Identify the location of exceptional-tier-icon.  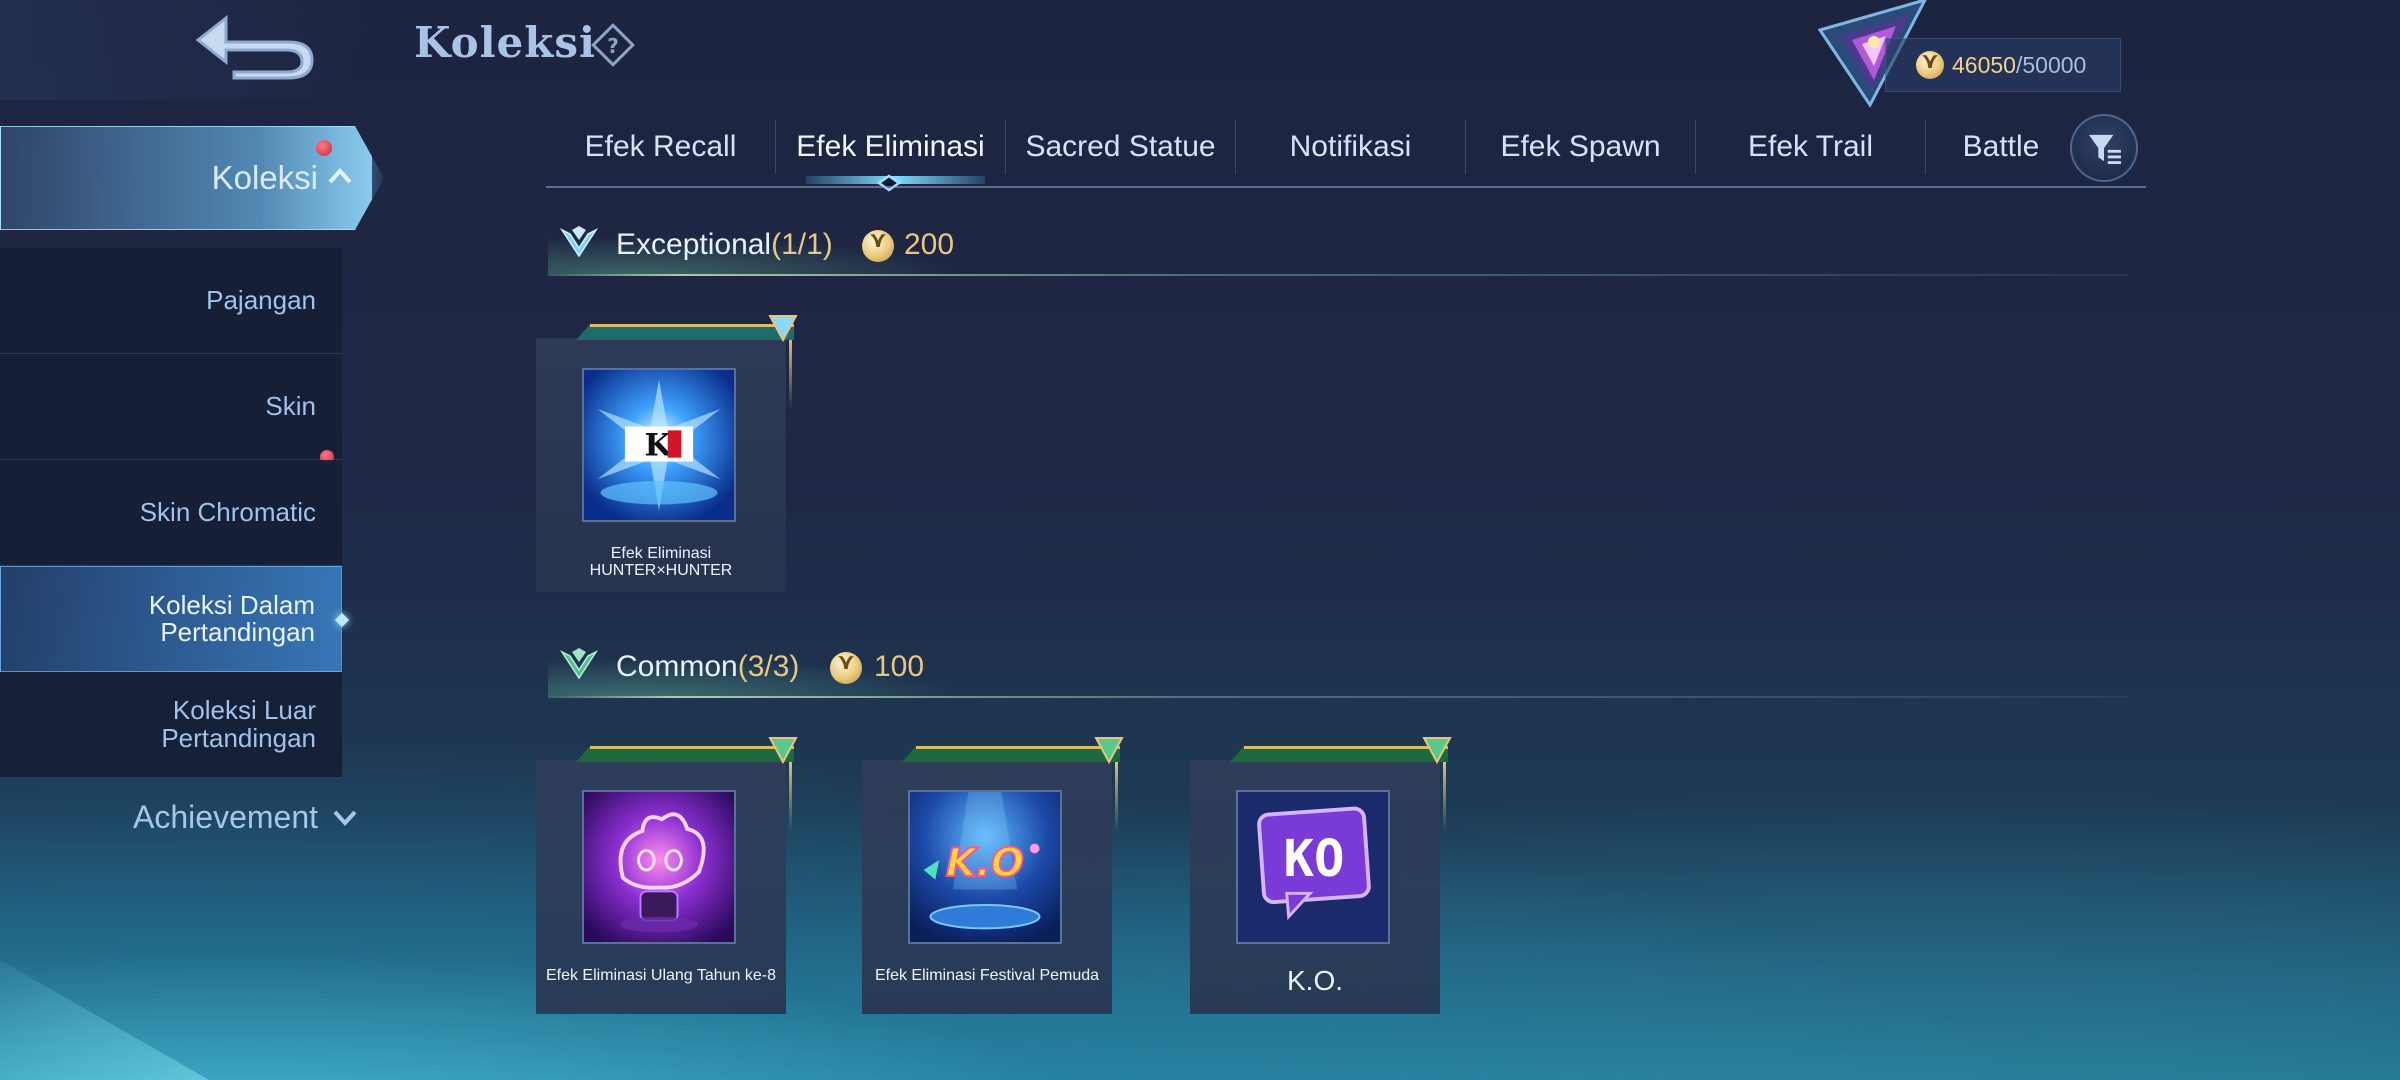
(579, 242).